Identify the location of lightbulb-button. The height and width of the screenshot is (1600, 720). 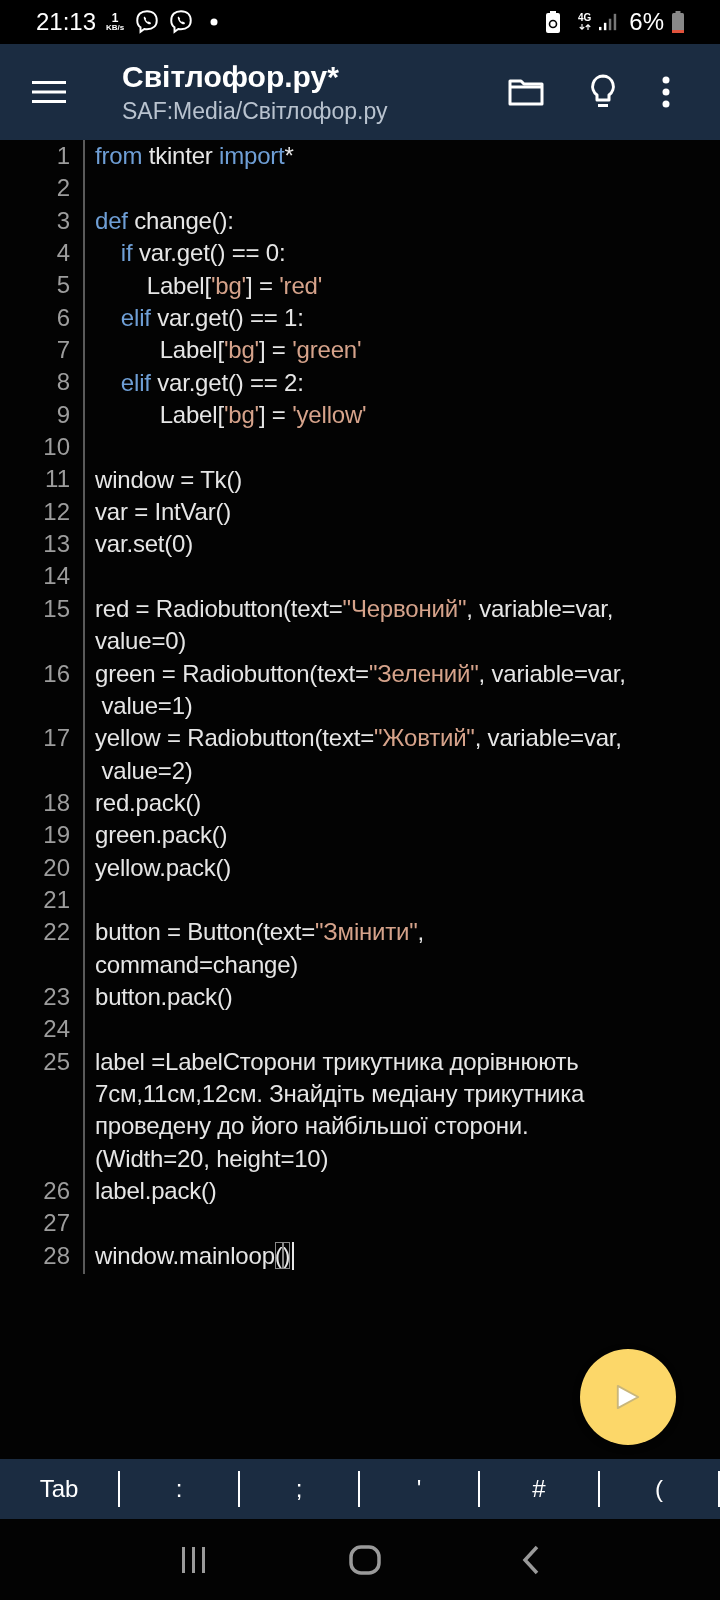
(603, 92).